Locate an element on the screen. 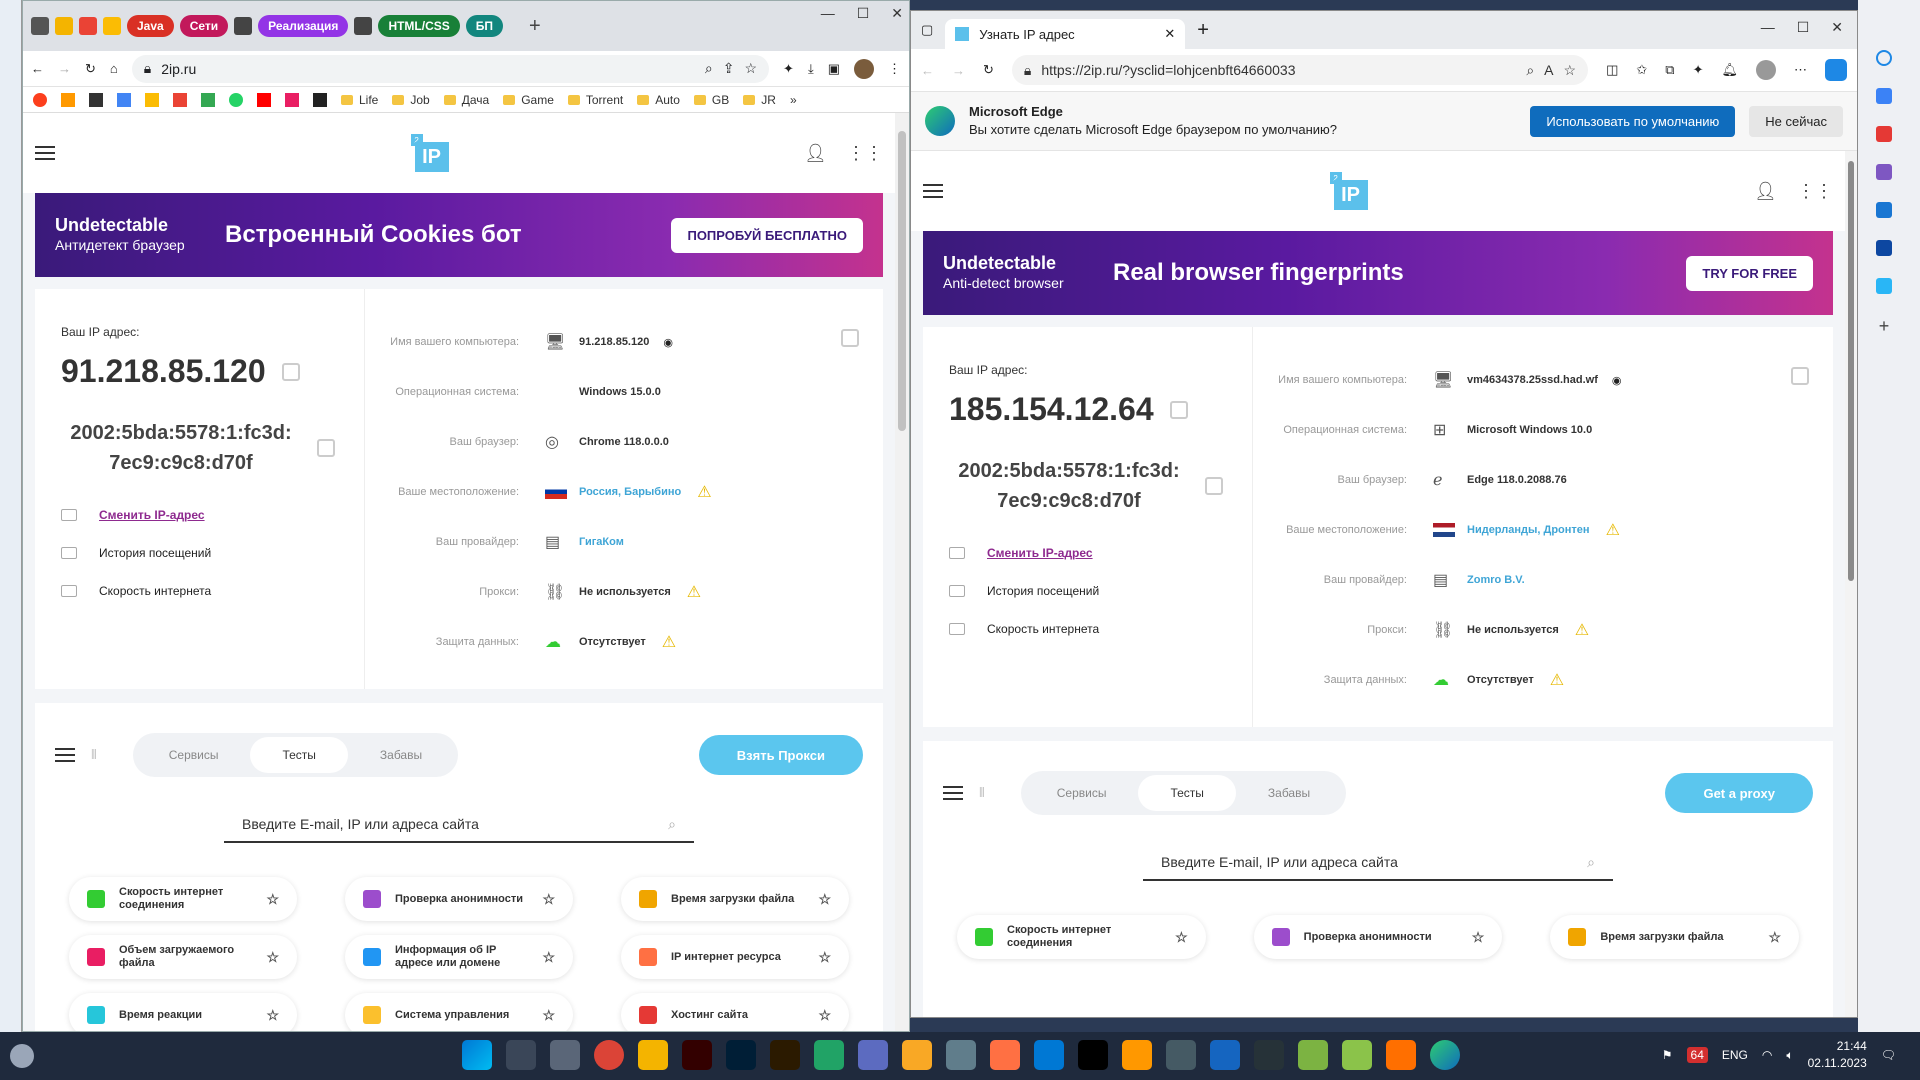  bridge-icon is located at coordinates (785, 1055).